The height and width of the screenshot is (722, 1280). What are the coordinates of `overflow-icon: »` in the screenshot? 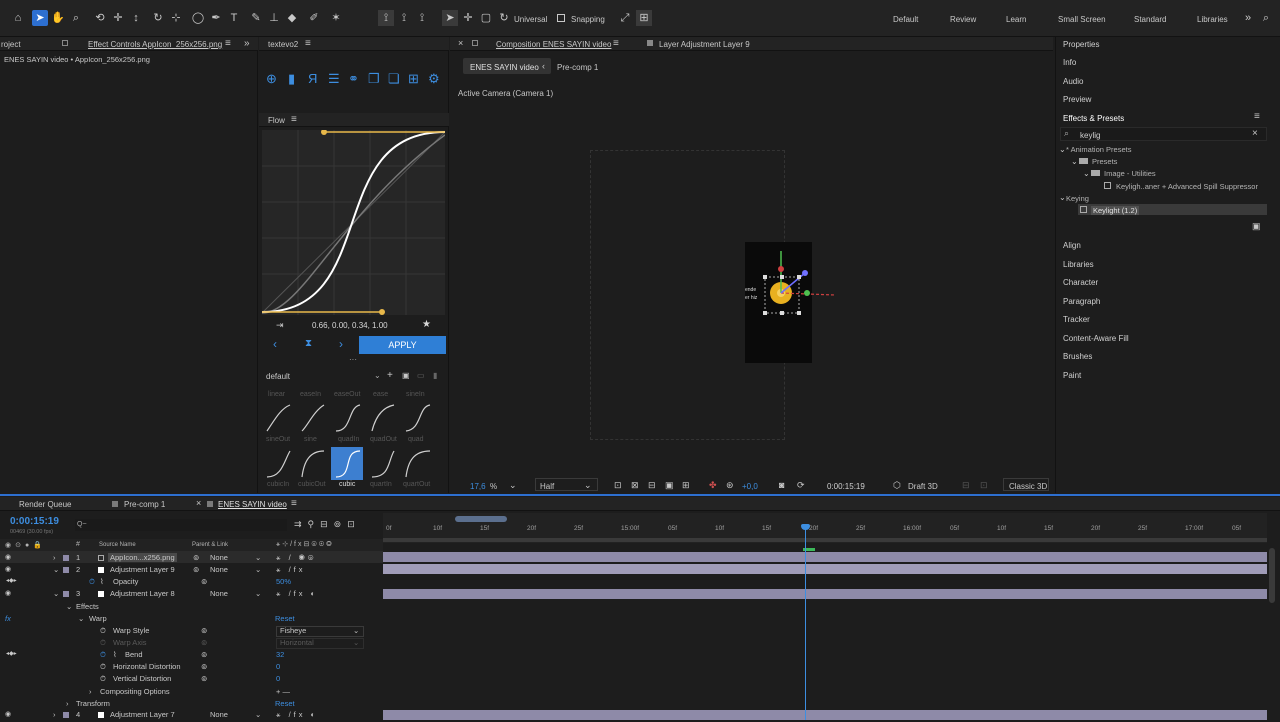 It's located at (247, 43).